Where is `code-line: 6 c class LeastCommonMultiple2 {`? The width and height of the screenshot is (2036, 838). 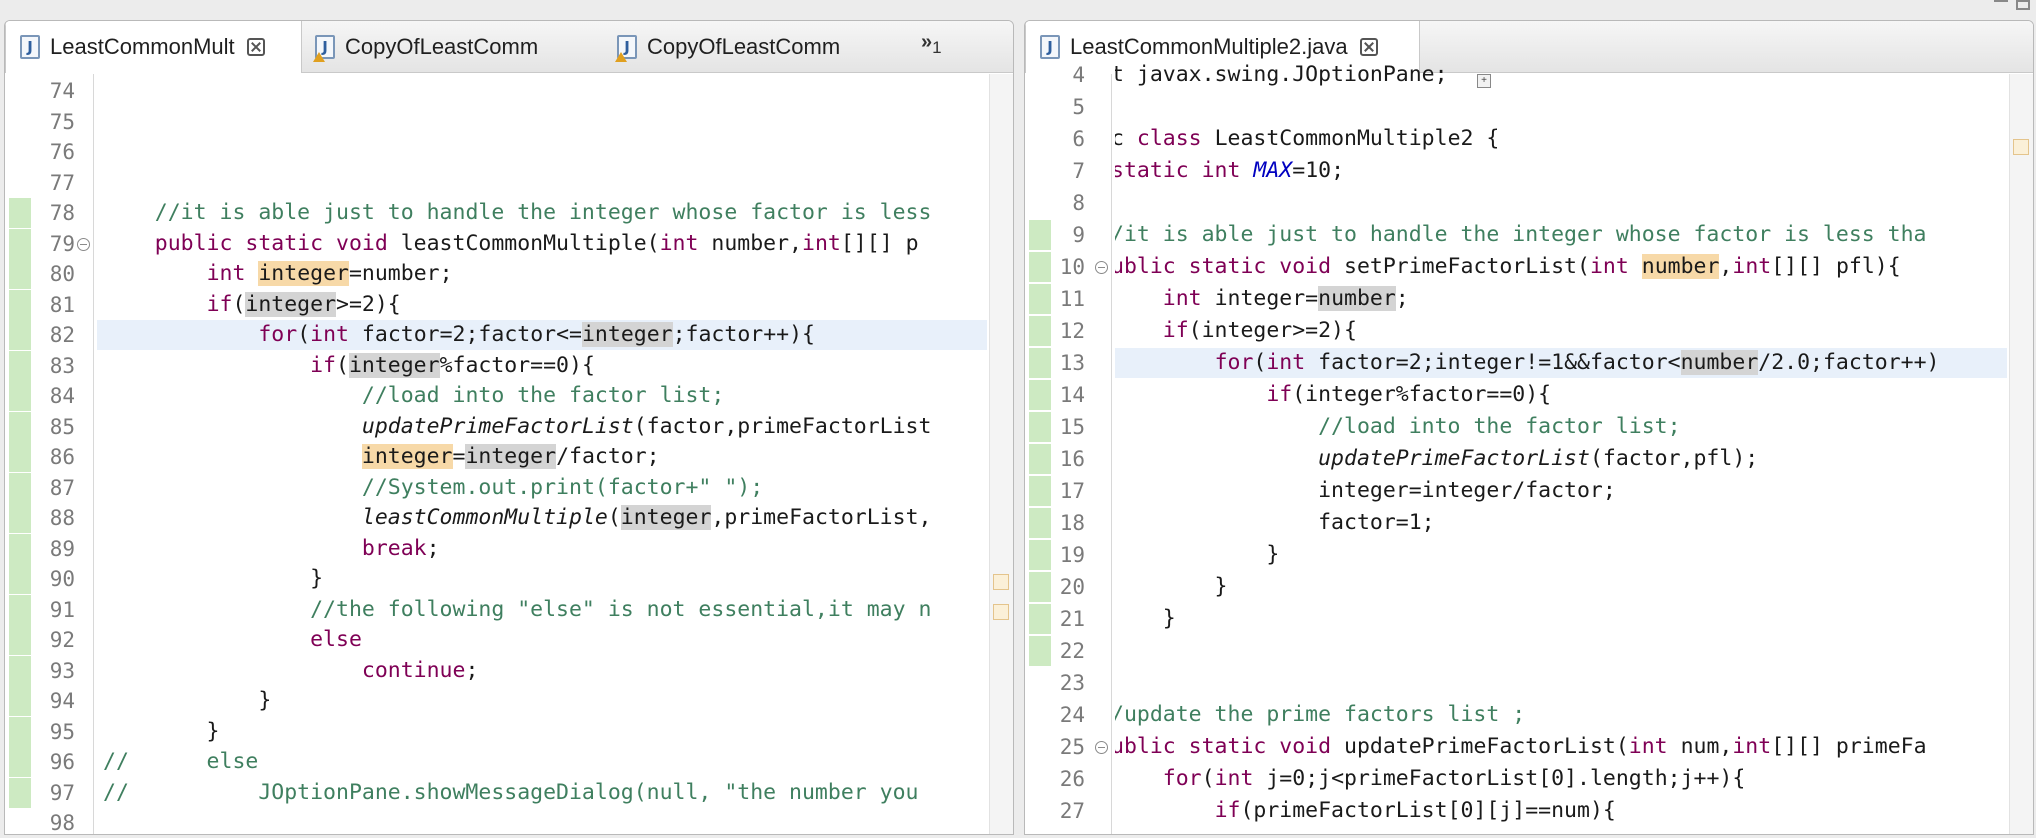
code-line: 6 c class LeastCommonMultiple2 { is located at coordinates (1516, 139).